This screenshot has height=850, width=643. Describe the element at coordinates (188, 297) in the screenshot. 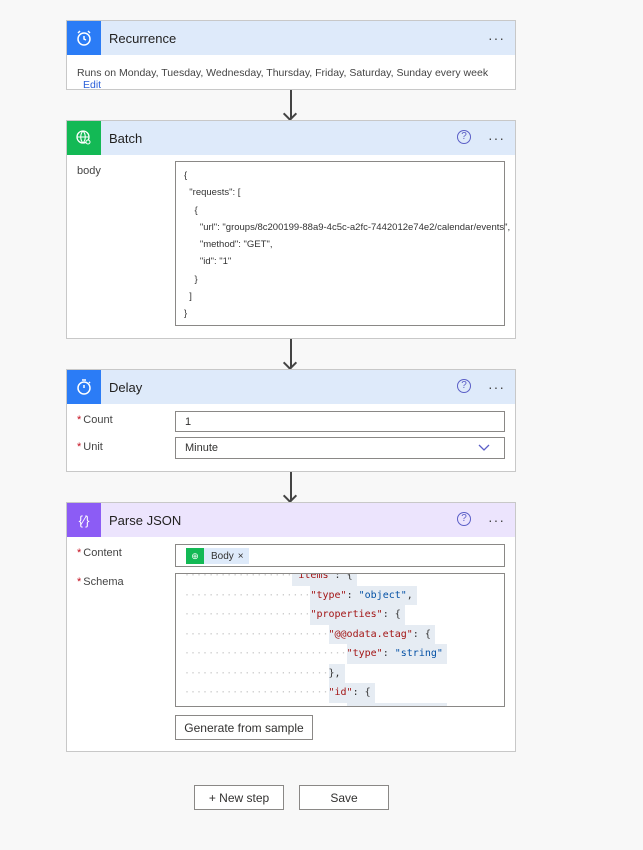

I see `code-line: ]` at that location.